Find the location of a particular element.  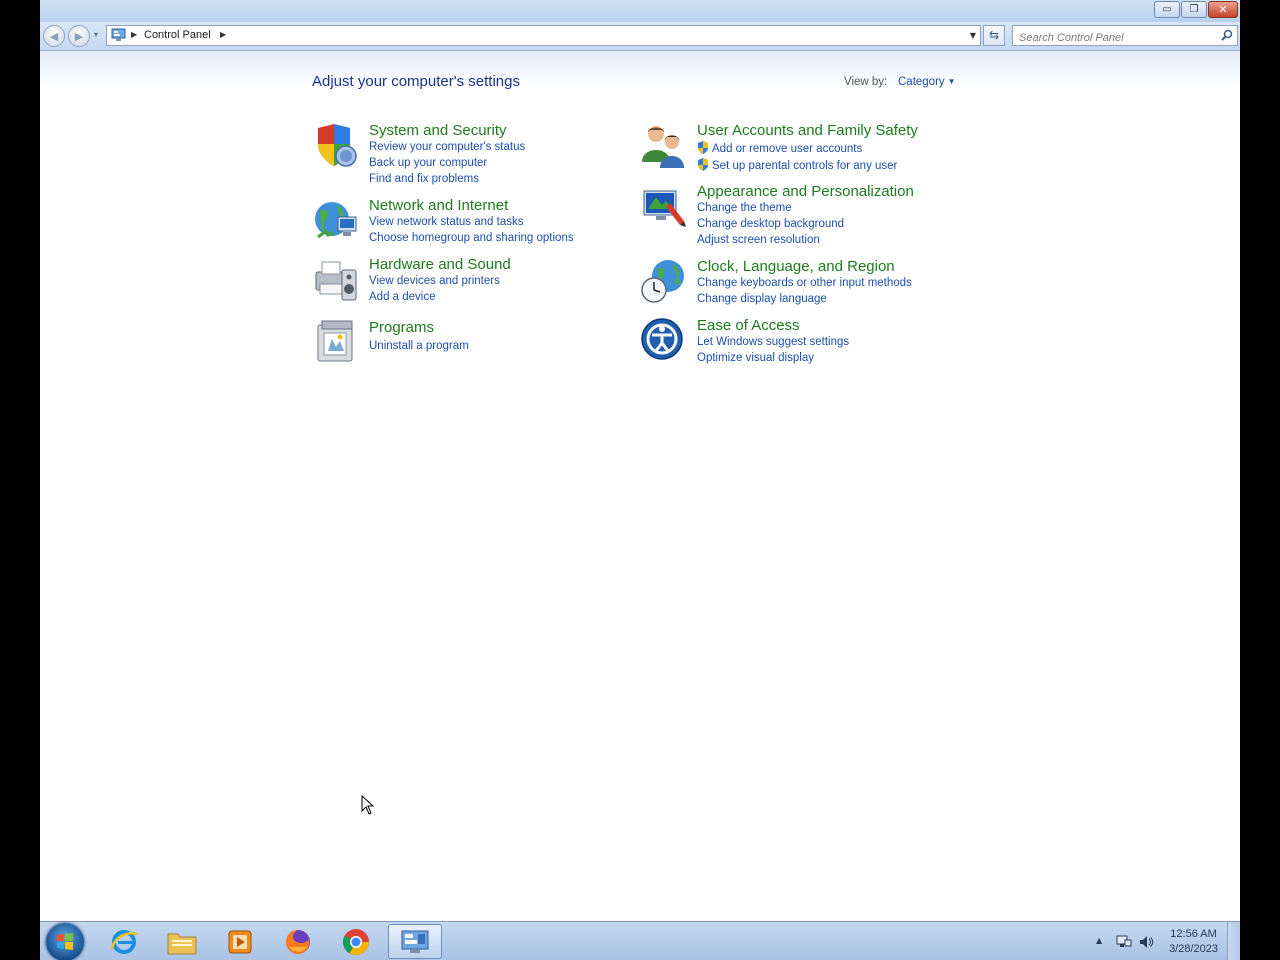

link-review-computer-status: Review your computer's status is located at coordinates (447, 147).